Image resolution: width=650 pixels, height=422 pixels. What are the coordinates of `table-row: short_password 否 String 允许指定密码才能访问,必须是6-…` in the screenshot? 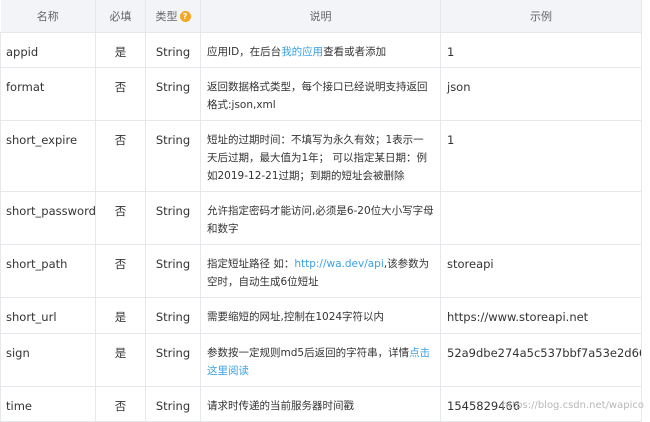 It's located at (321, 218).